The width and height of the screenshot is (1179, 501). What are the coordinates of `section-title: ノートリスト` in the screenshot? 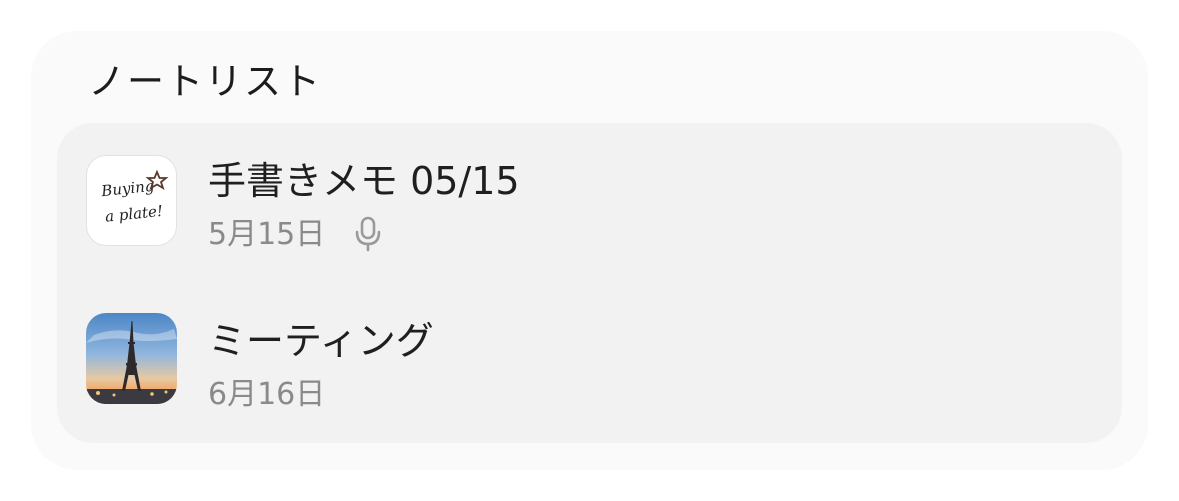 It's located at (205, 81).